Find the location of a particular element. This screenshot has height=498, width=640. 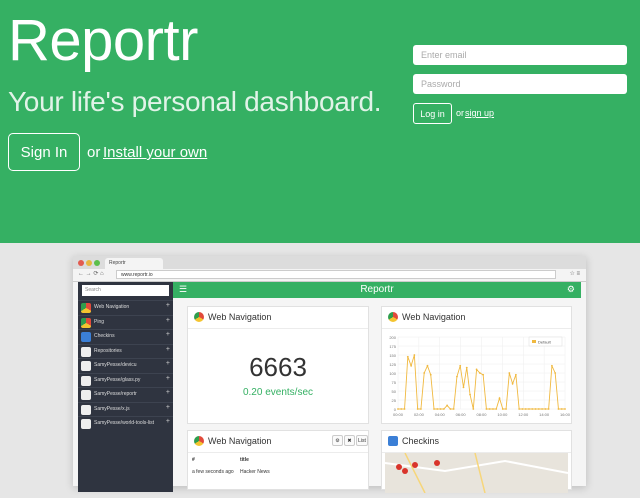

y-tick-label: 75 is located at coordinates (394, 382).